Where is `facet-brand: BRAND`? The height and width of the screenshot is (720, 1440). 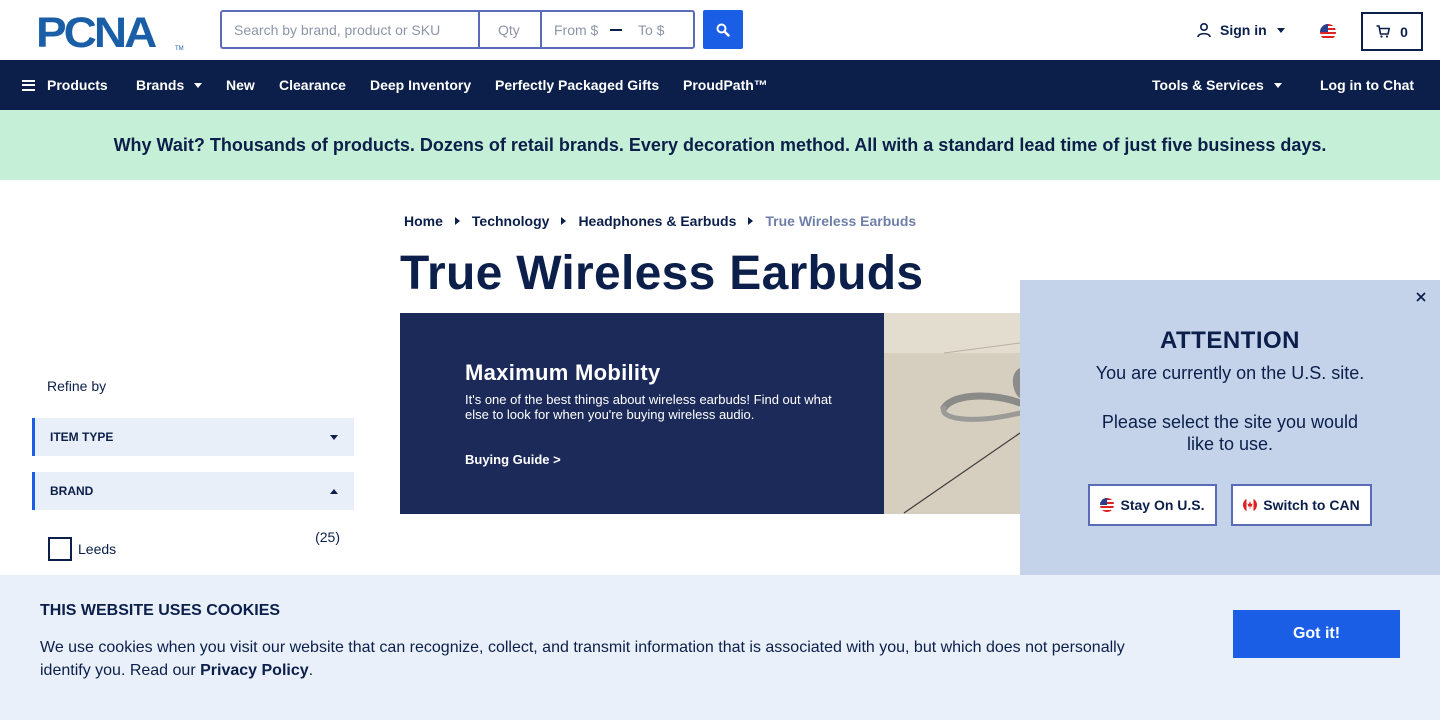
facet-brand: BRAND is located at coordinates (193, 491).